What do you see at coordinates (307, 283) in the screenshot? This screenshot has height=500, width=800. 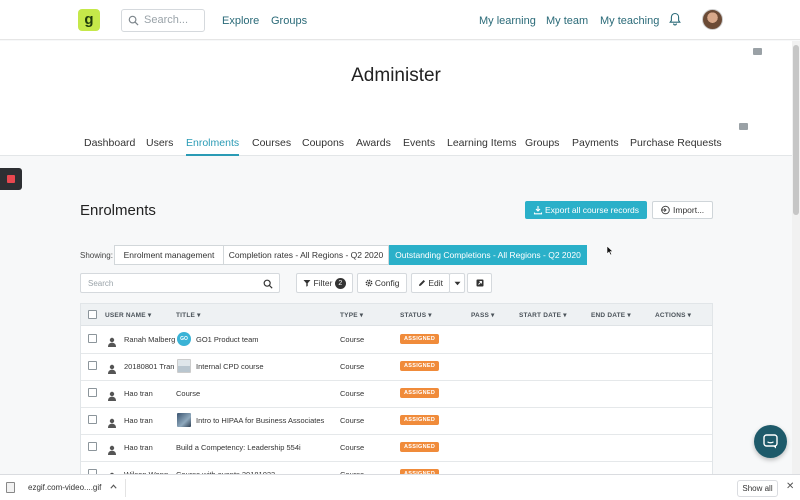 I see `filter-icon` at bounding box center [307, 283].